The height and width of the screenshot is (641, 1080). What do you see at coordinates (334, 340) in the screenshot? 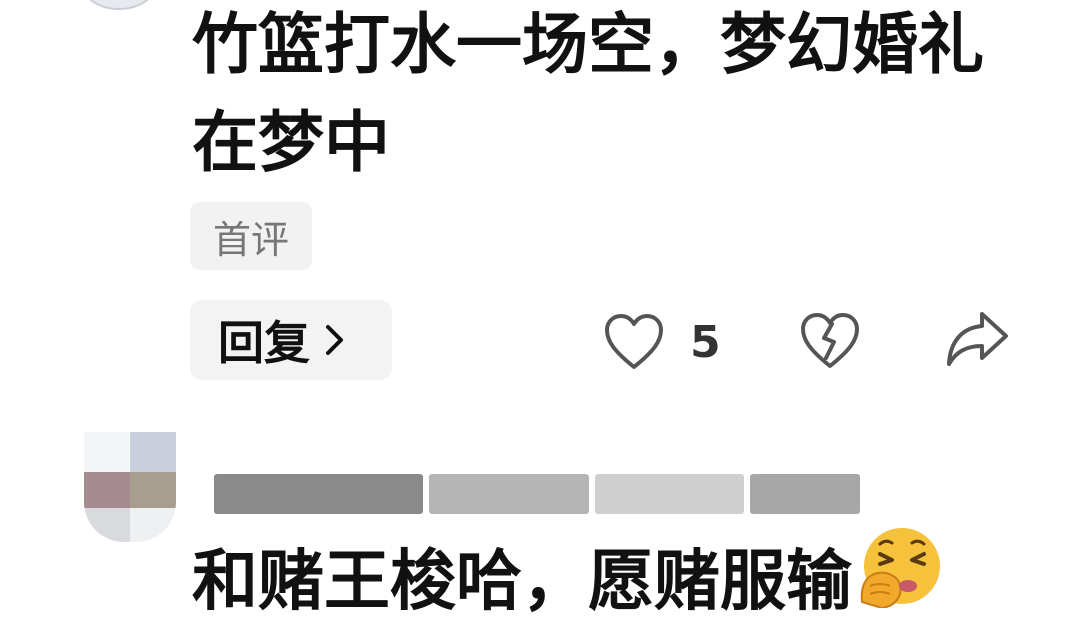
I see `chevron-right-icon` at bounding box center [334, 340].